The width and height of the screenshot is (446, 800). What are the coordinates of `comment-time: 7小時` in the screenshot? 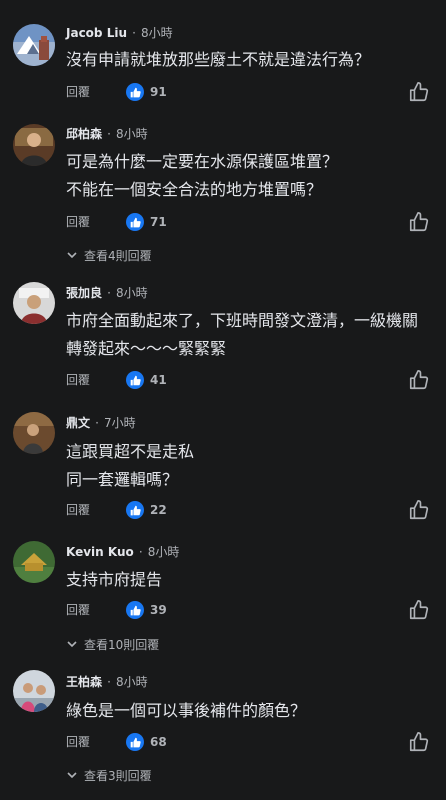 It's located at (120, 423).